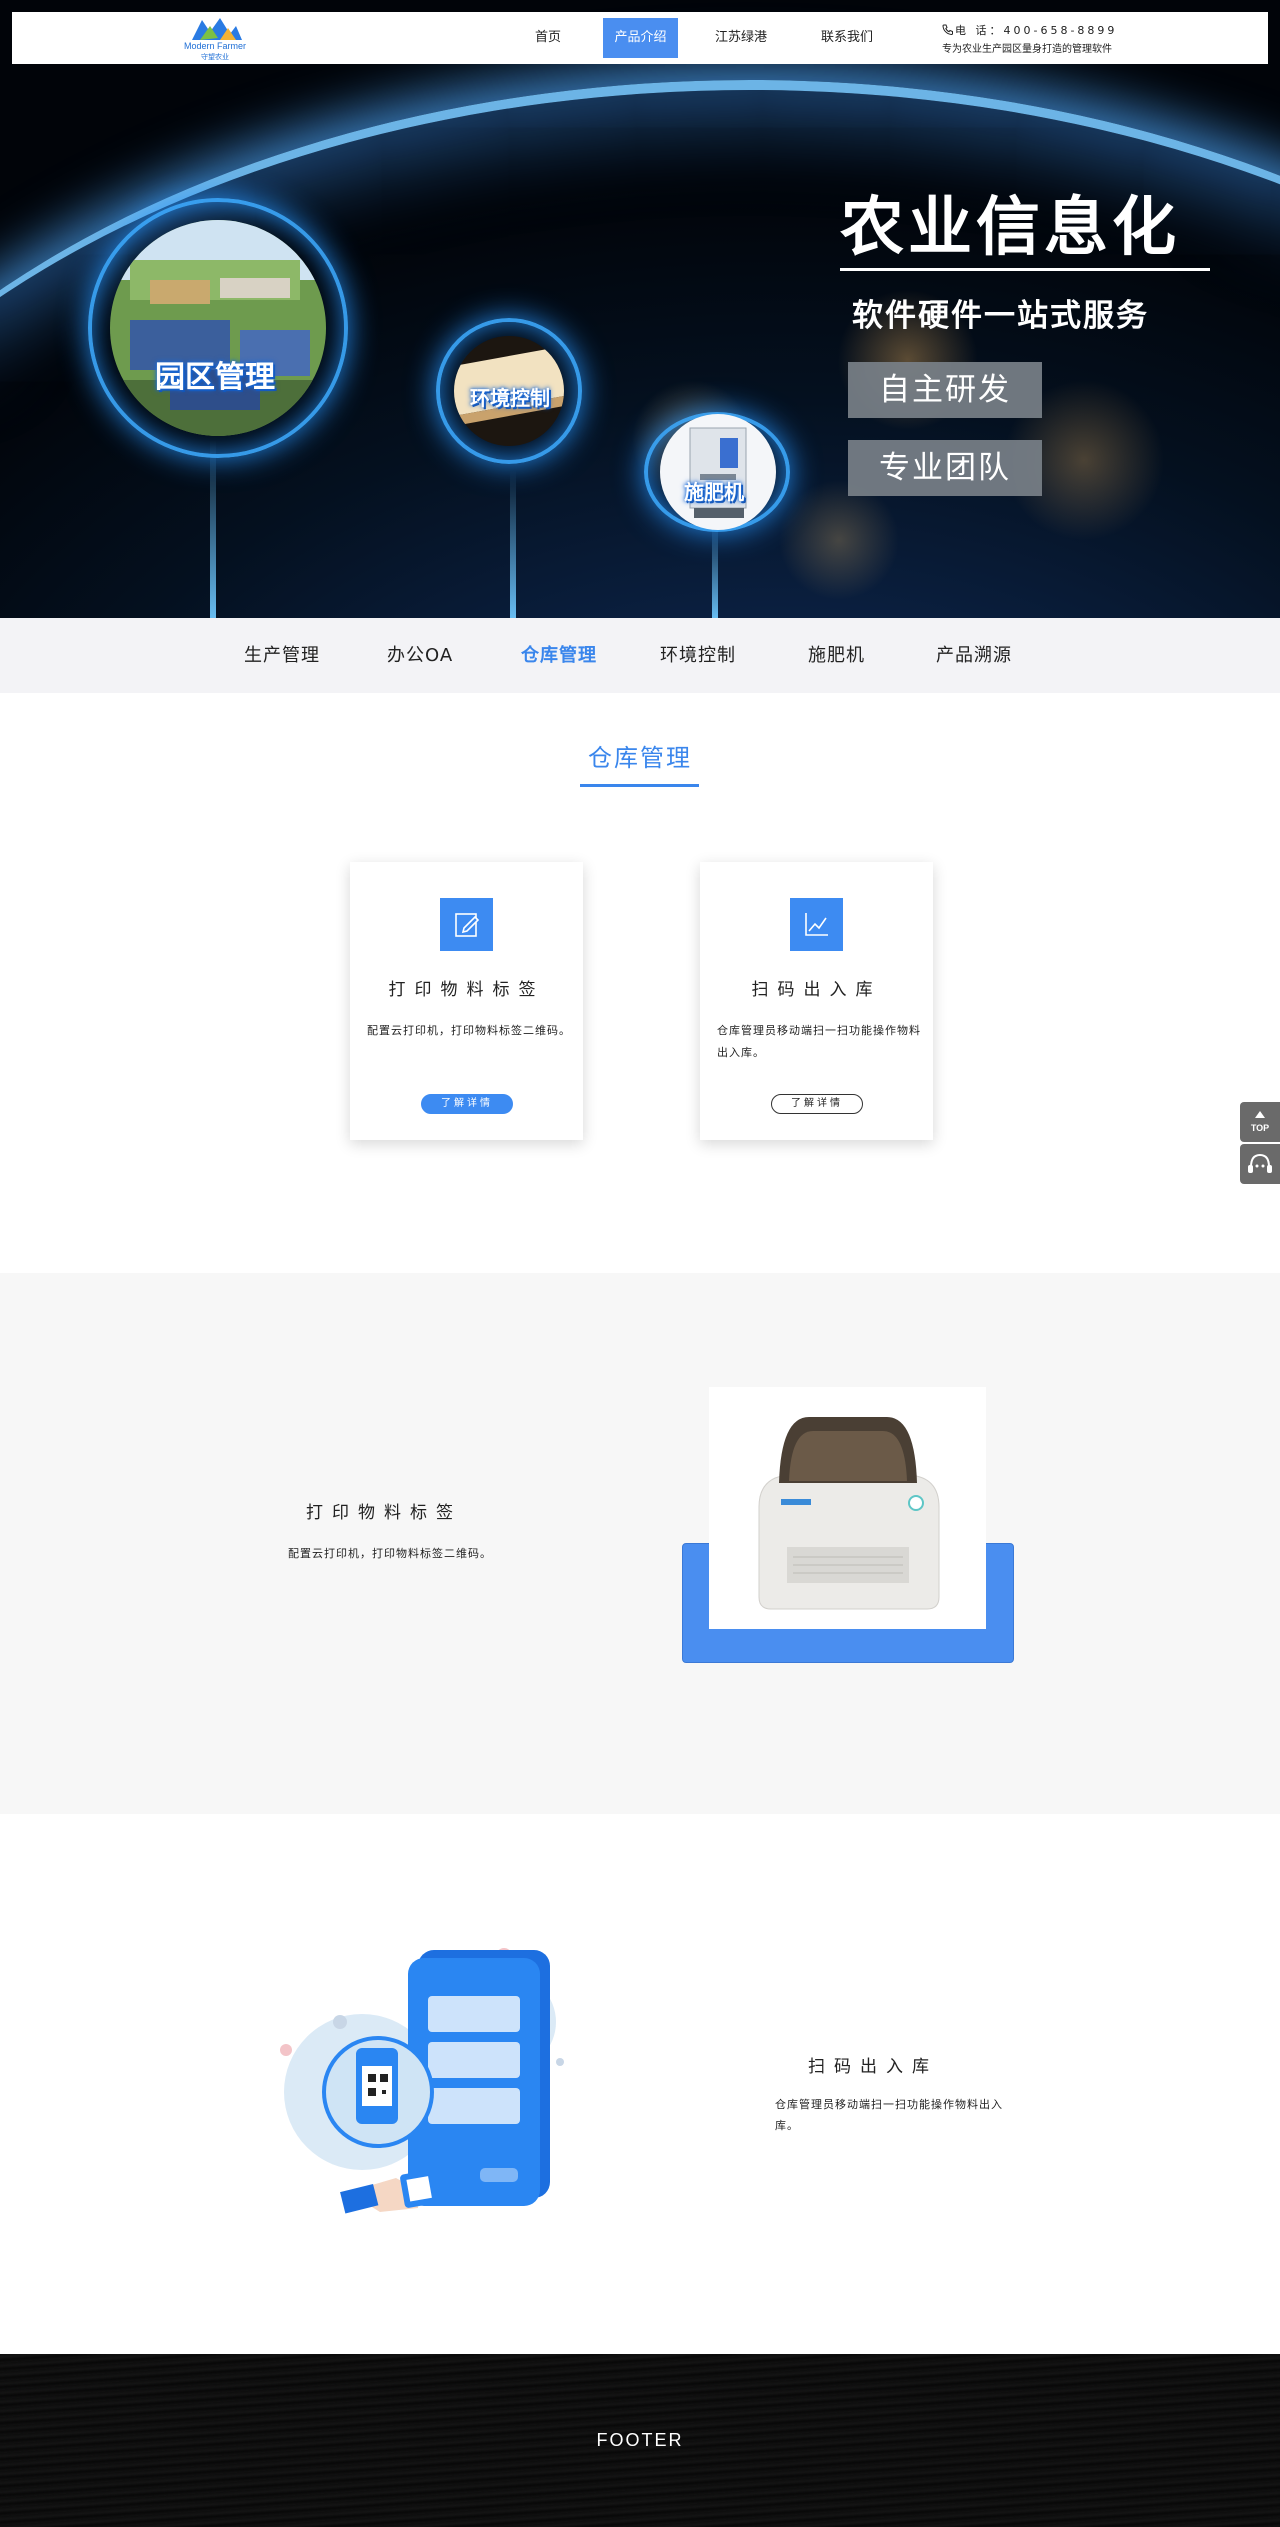  I want to click on logo-text: Modern Farmer, so click(214, 46).